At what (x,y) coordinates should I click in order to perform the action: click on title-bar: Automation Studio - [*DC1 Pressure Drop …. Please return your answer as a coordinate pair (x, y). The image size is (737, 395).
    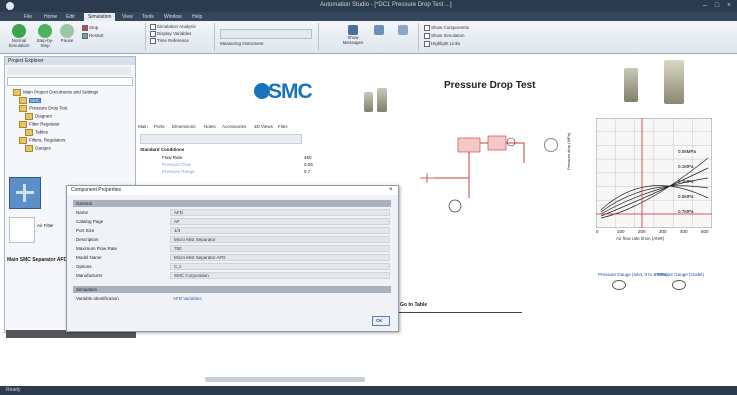
    Looking at the image, I should click on (368, 6).